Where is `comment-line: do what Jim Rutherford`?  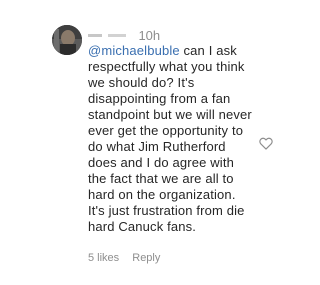 comment-line: do what Jim Rutherford is located at coordinates (157, 146).